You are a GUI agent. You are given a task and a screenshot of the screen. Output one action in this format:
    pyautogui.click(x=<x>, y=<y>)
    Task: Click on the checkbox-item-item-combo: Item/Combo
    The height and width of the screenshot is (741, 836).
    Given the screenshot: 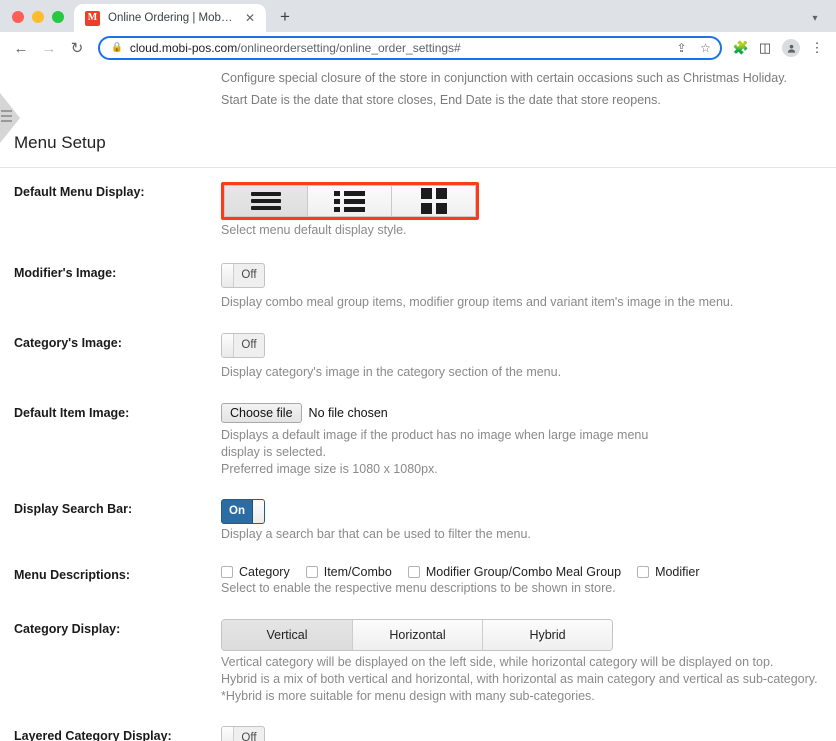 What is the action you would take?
    pyautogui.click(x=348, y=572)
    